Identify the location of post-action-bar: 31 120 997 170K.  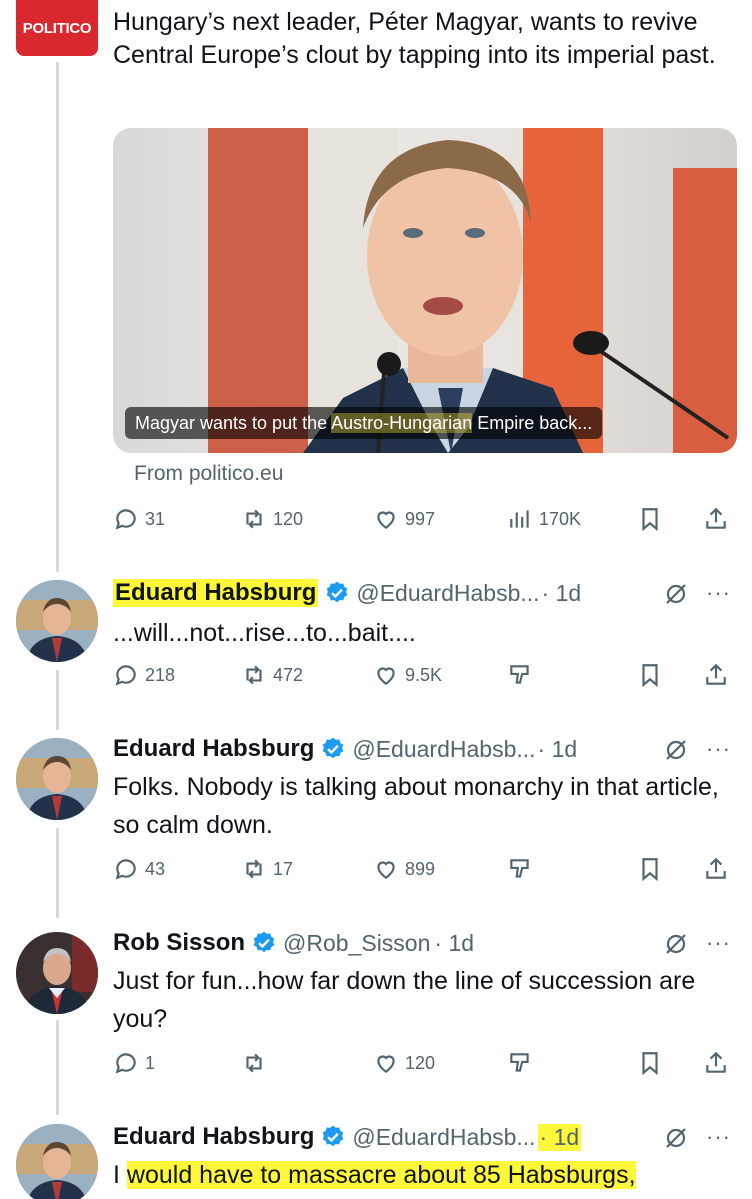
(425, 521).